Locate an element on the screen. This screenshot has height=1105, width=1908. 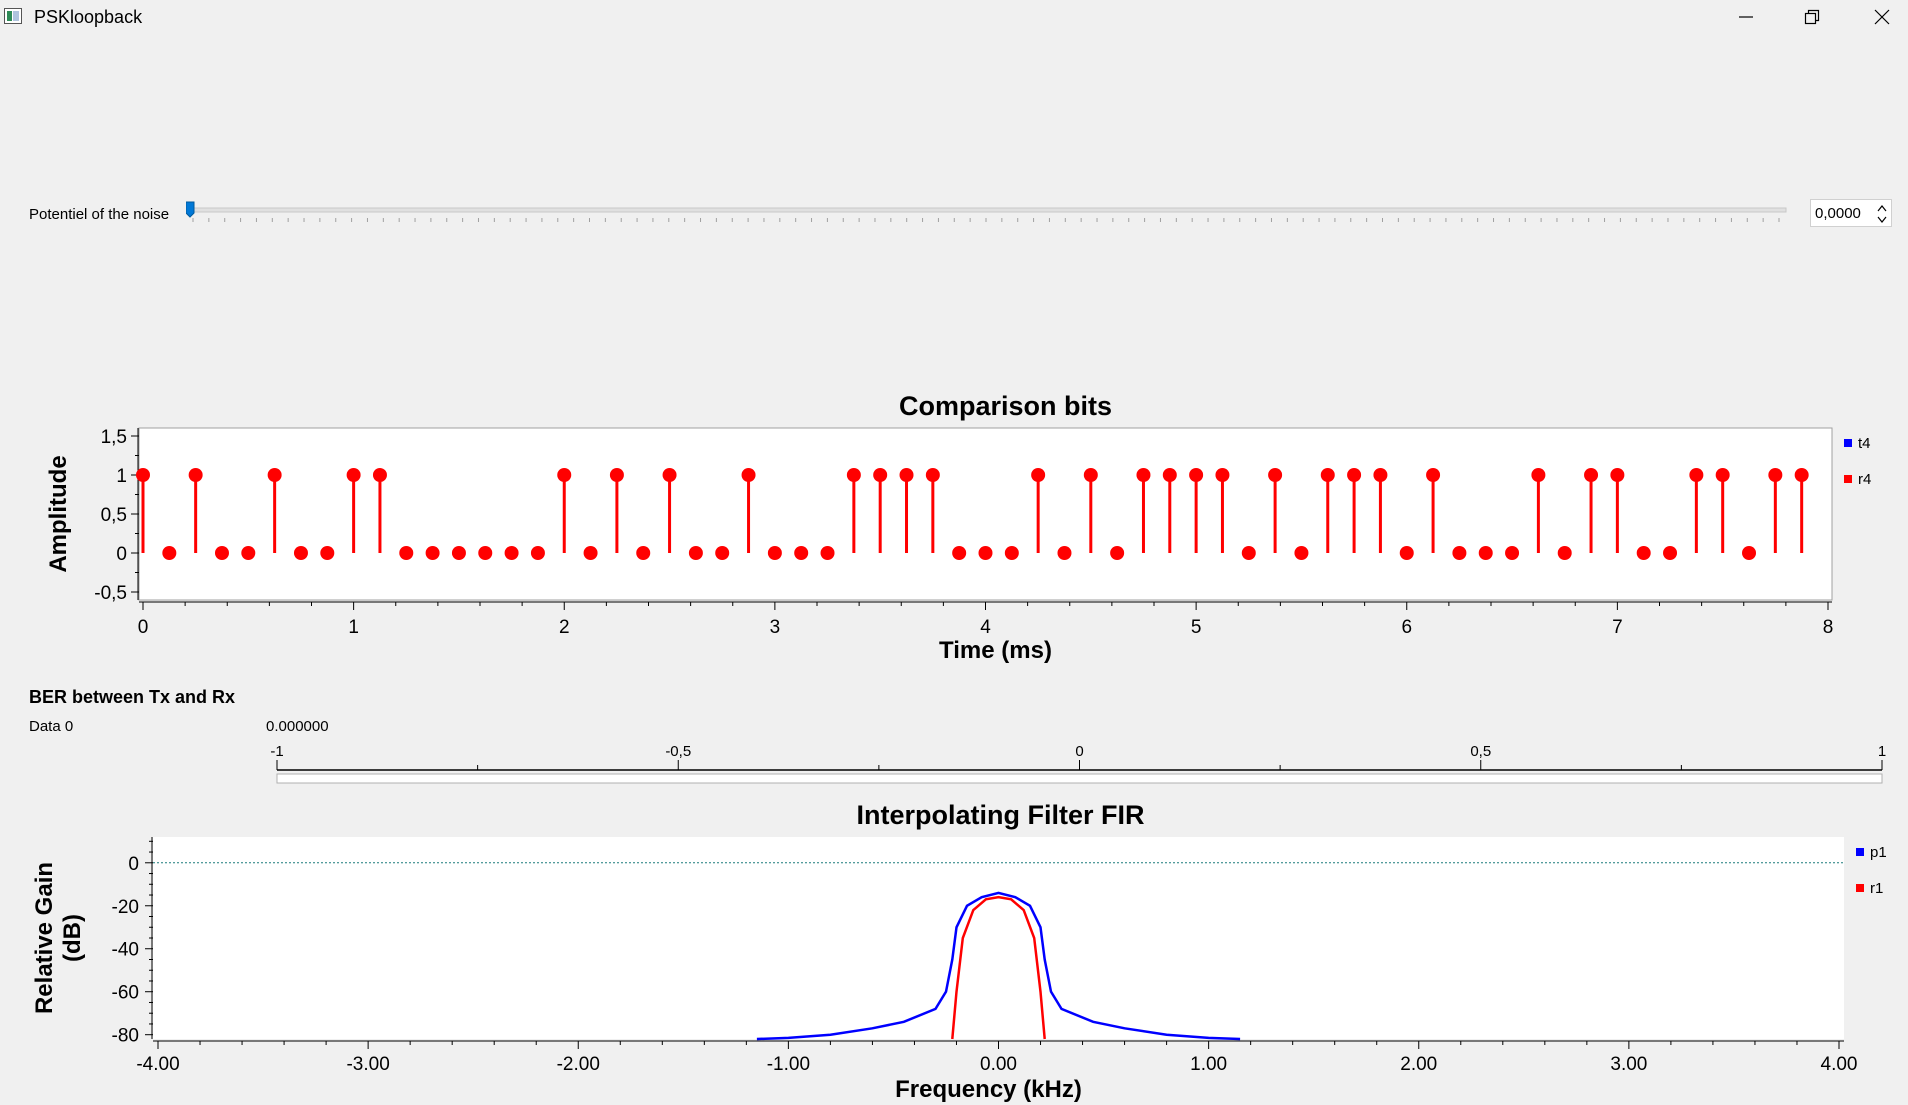
legend-label: r4 is located at coordinates (1864, 479).